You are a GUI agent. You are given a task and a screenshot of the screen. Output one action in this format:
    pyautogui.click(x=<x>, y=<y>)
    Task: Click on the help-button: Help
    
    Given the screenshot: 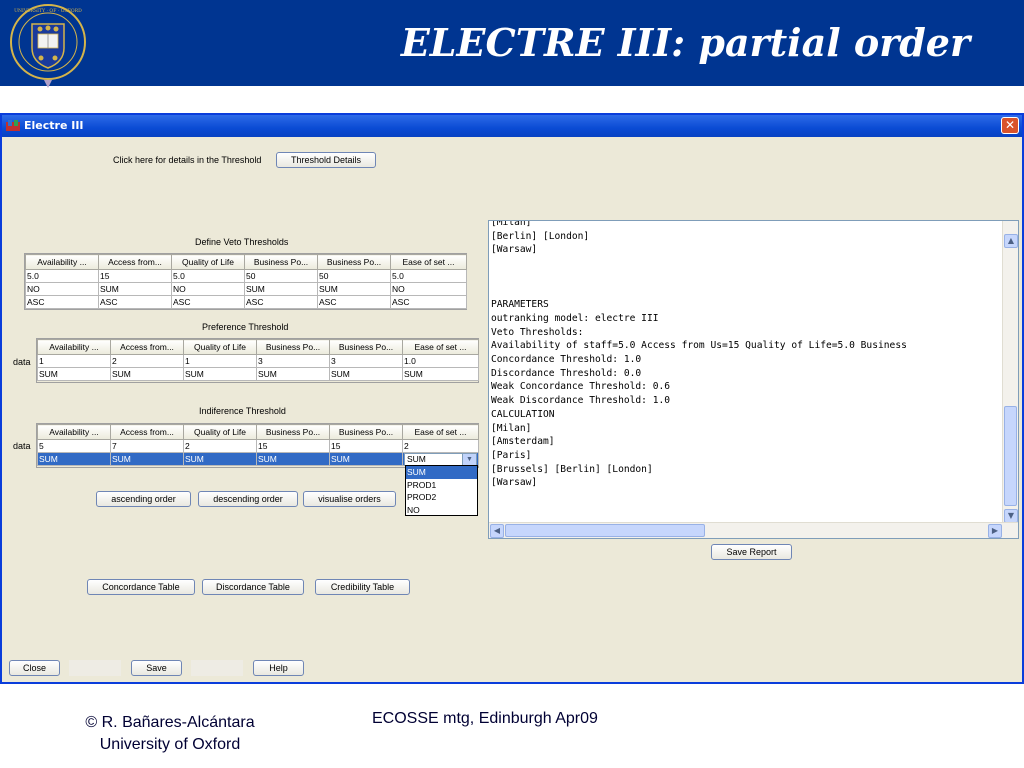 What is the action you would take?
    pyautogui.click(x=278, y=668)
    